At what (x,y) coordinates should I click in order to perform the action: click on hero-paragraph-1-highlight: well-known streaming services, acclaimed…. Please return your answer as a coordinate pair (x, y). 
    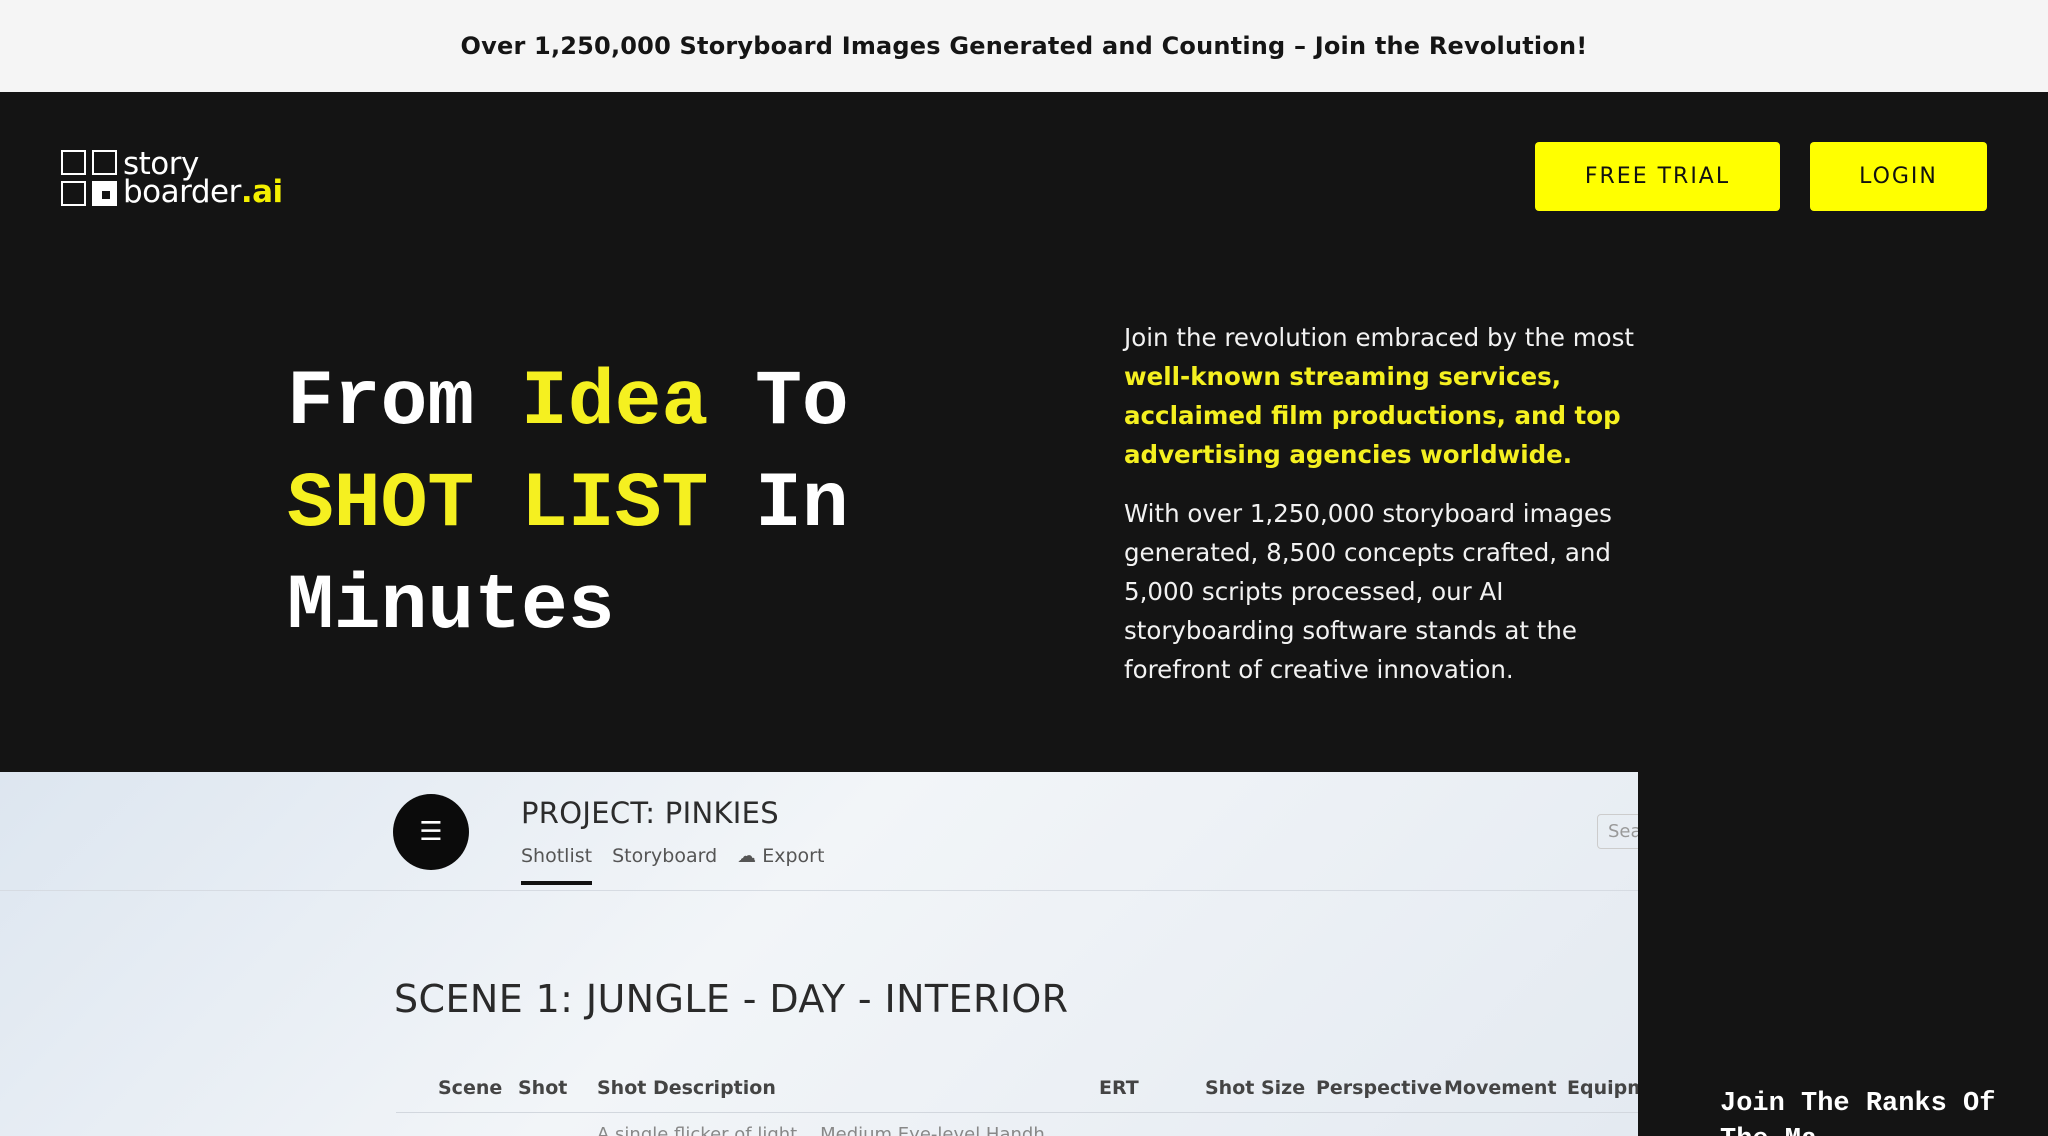
    Looking at the image, I should click on (1372, 415).